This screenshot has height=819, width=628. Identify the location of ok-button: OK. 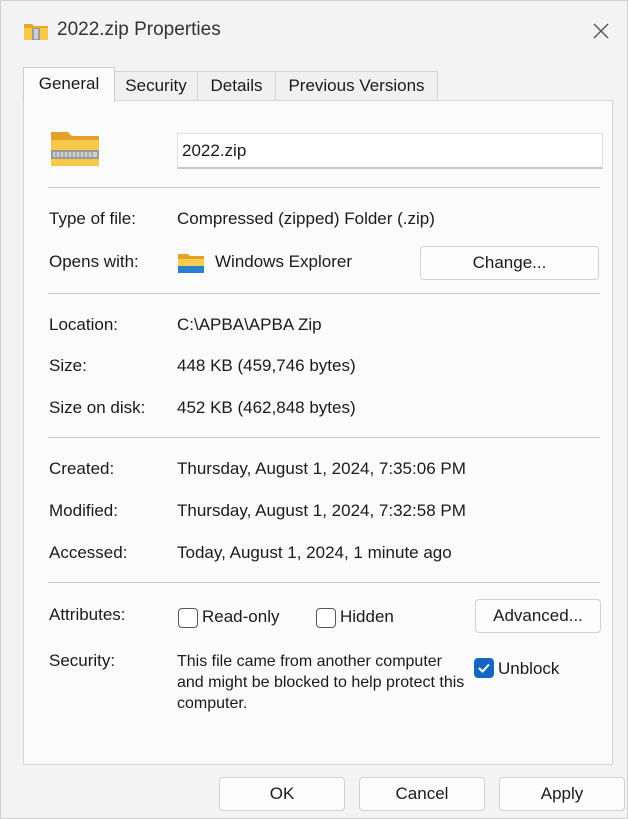
(282, 794).